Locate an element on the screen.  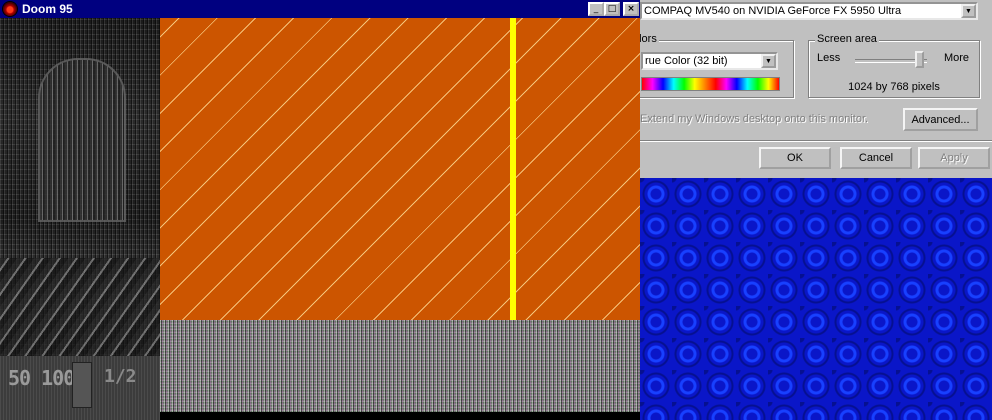
ok-button: OK is located at coordinates (795, 158).